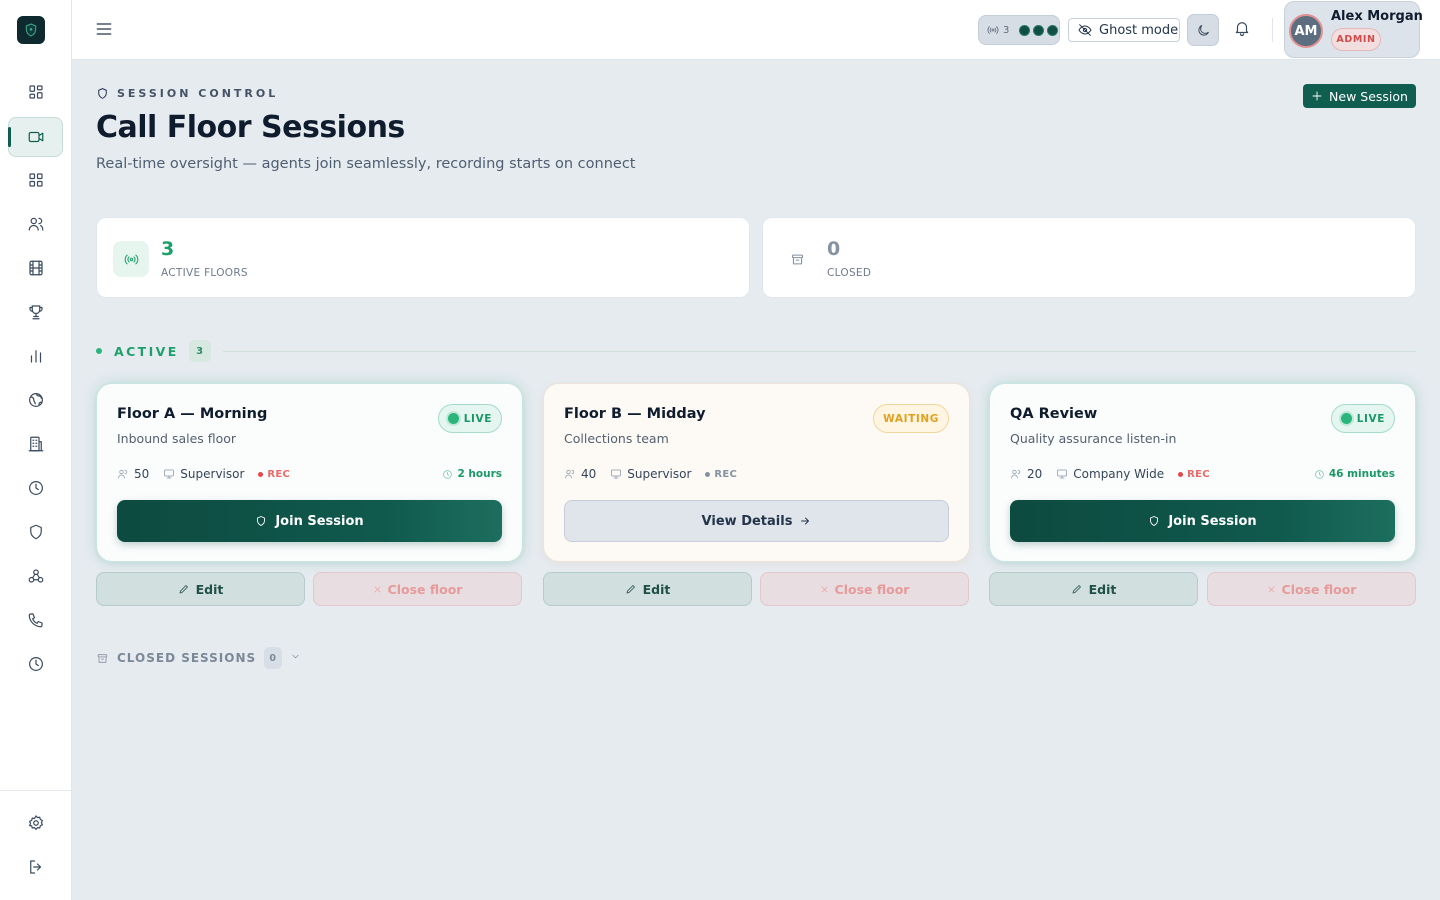 The height and width of the screenshot is (900, 1440). I want to click on avatar: AM, so click(1306, 31).